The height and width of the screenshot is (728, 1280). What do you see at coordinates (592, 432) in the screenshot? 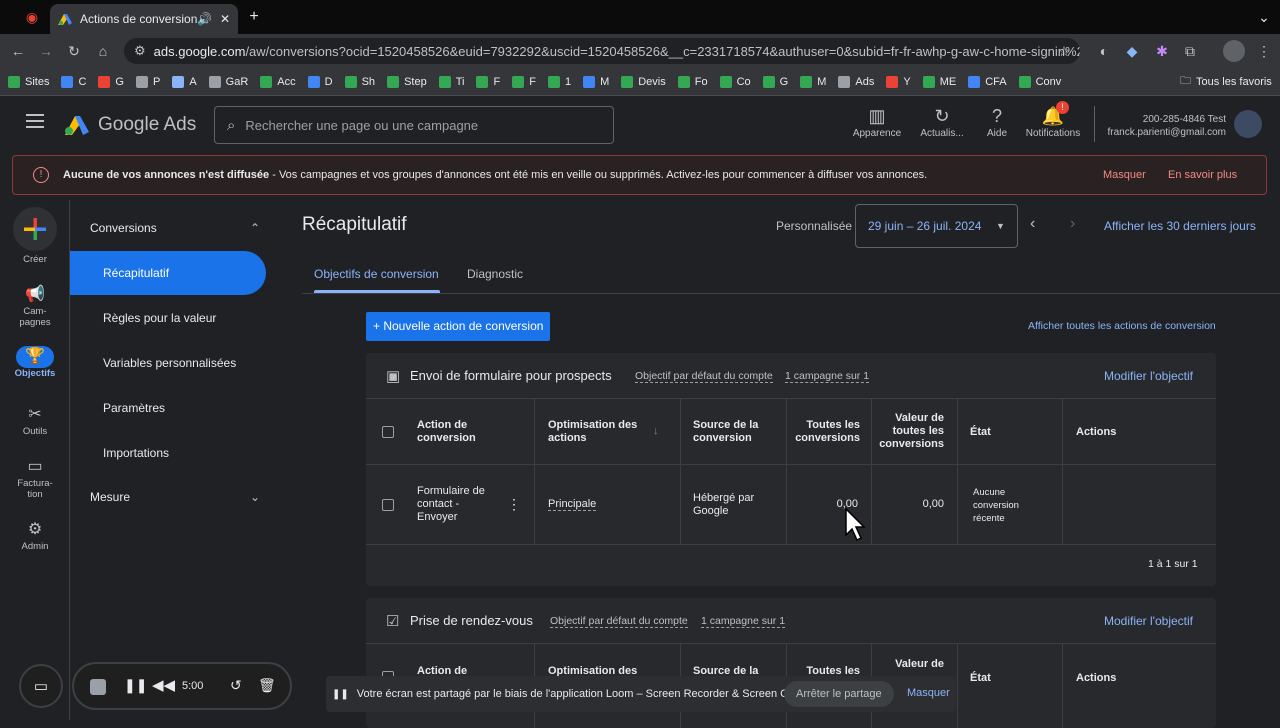
I see `col-optimization: Optimisation des actions` at bounding box center [592, 432].